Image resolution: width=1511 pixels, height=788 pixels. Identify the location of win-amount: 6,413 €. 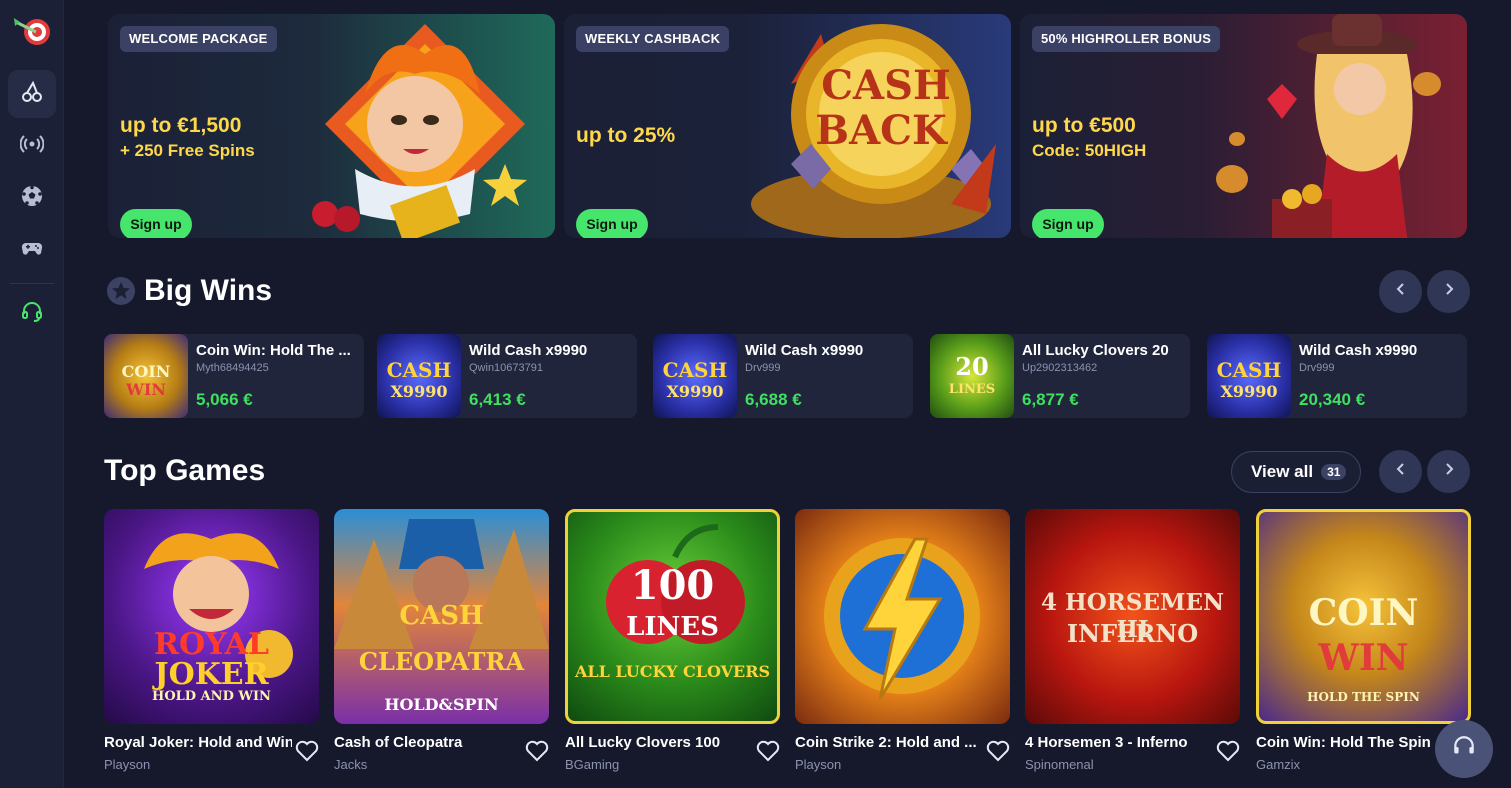
(497, 399).